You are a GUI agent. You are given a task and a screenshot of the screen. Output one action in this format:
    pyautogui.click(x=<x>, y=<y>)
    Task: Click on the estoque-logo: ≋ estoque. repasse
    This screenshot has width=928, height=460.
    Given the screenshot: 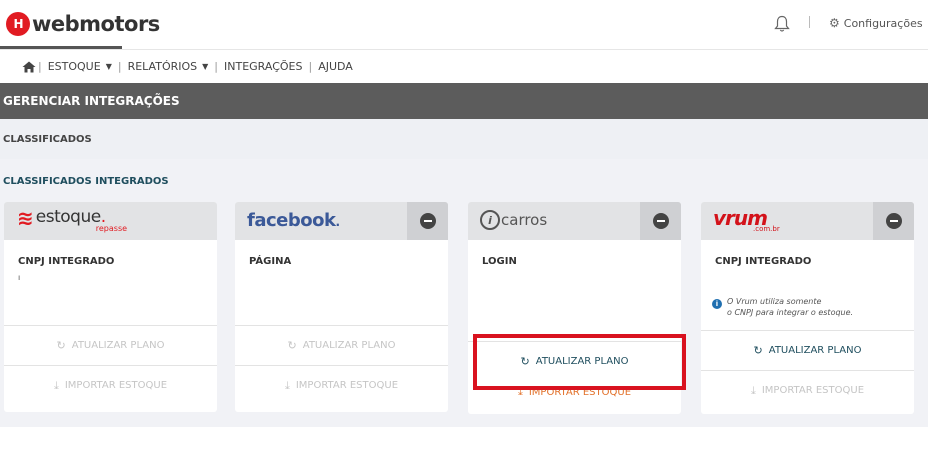 What is the action you would take?
    pyautogui.click(x=72, y=220)
    